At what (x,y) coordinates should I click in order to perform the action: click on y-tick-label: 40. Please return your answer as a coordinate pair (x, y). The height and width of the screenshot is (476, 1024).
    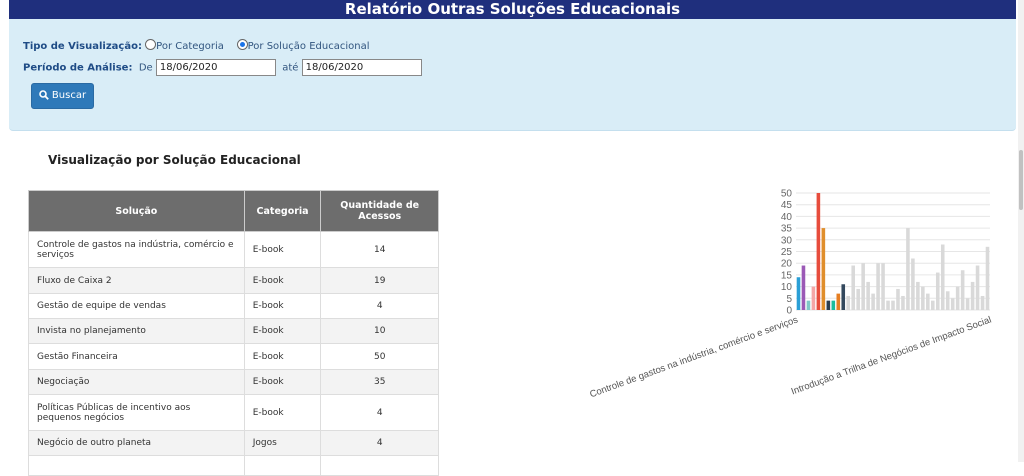
    Looking at the image, I should click on (787, 217).